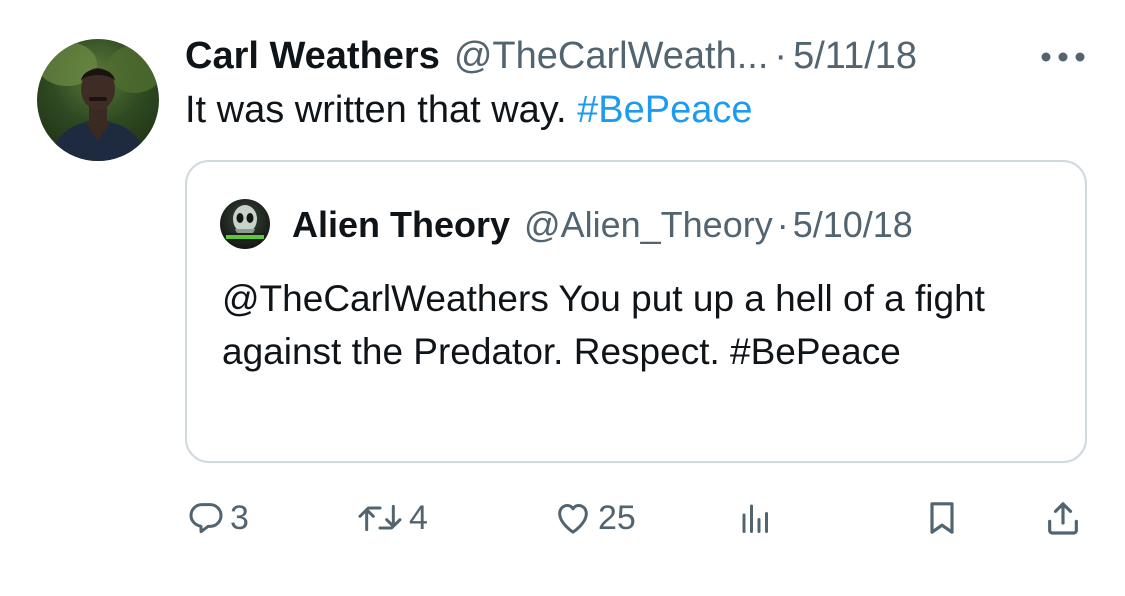 Image resolution: width=1125 pixels, height=596 pixels. I want to click on quoted-author-avatar, so click(245, 224).